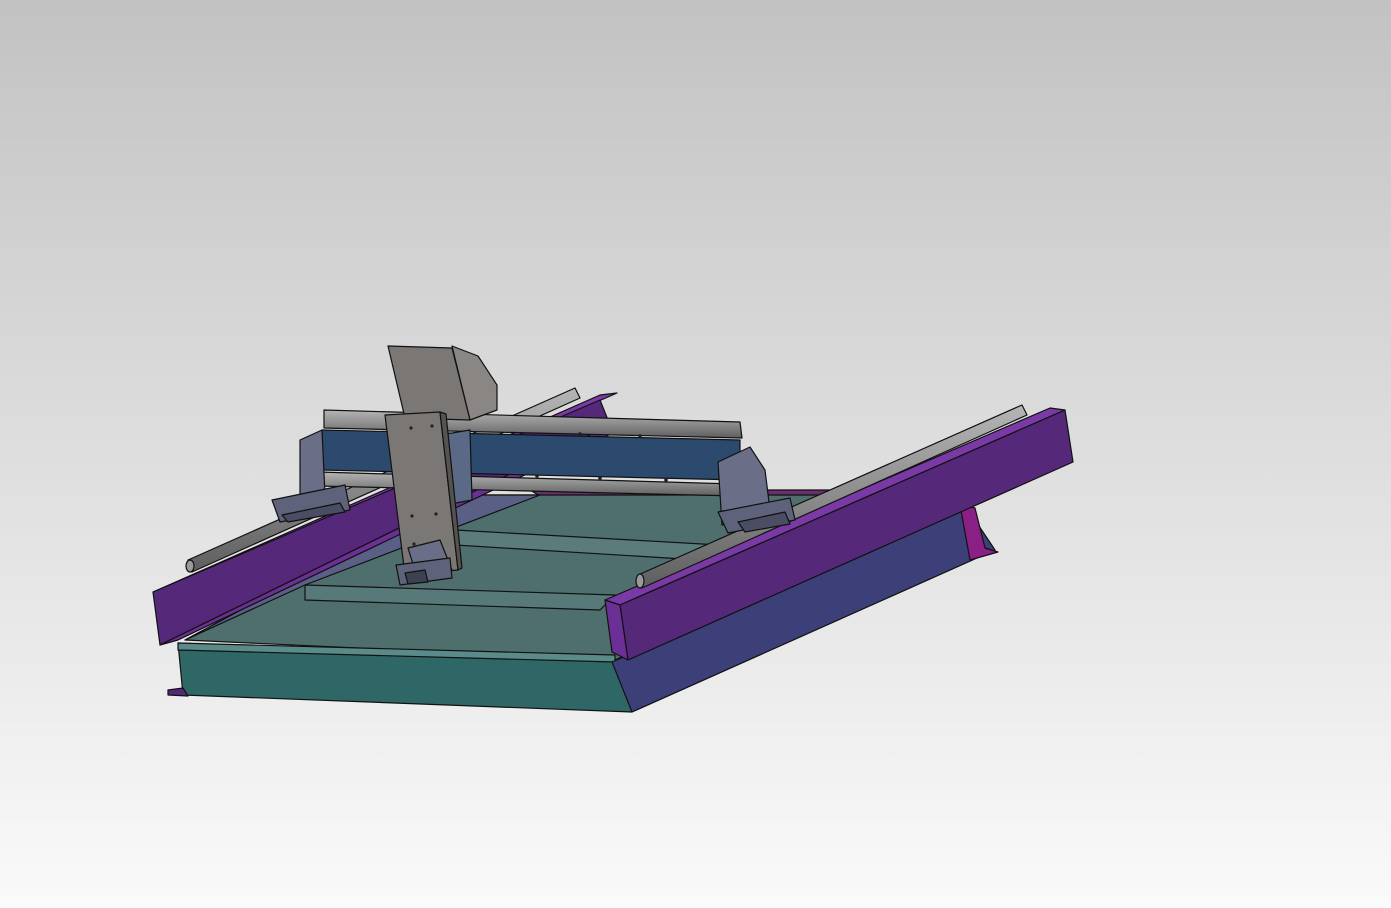  What do you see at coordinates (640, 581) in the screenshot?
I see `right-rail-end-cap` at bounding box center [640, 581].